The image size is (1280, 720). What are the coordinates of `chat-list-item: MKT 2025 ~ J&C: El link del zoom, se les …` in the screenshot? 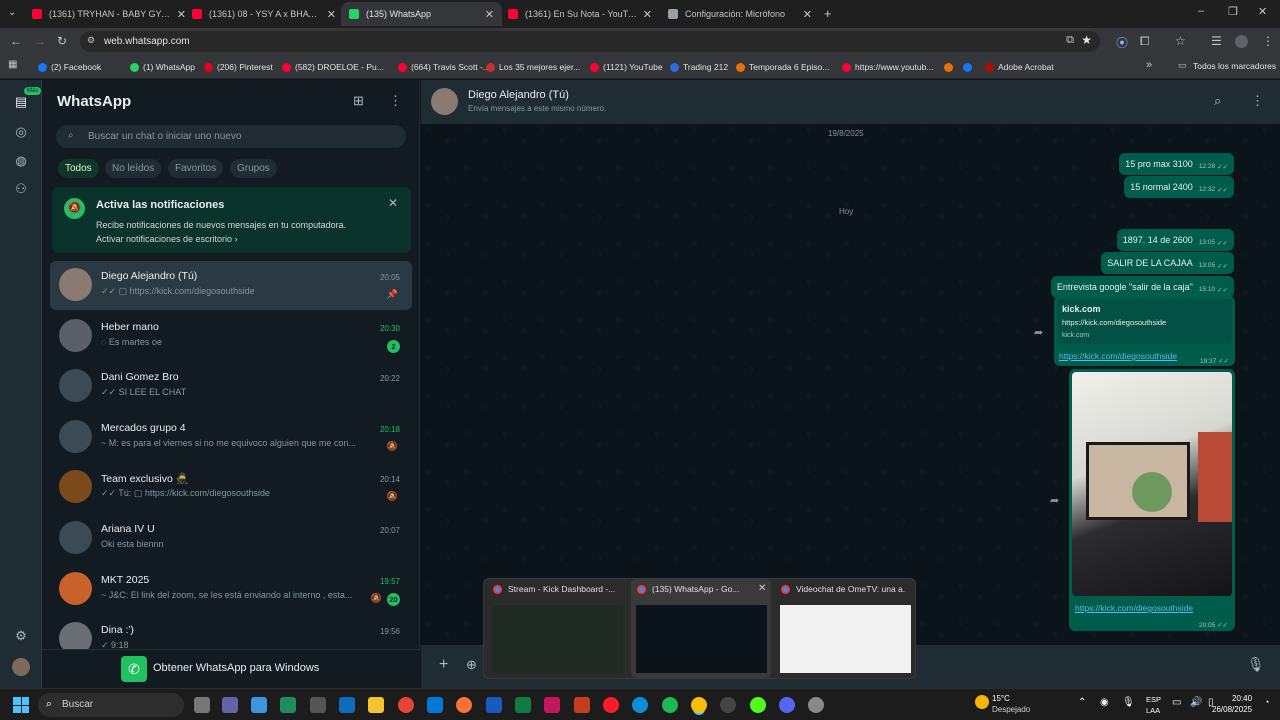 It's located at (231, 589).